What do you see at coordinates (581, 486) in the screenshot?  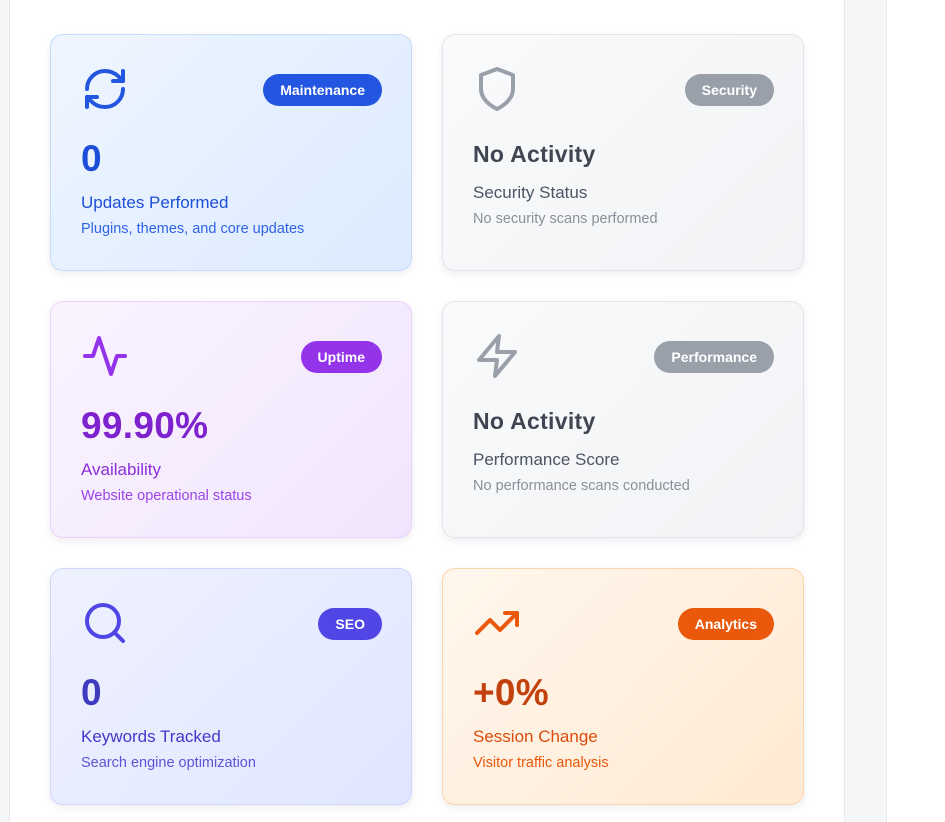 I see `performance-description: No performance scans conducted` at bounding box center [581, 486].